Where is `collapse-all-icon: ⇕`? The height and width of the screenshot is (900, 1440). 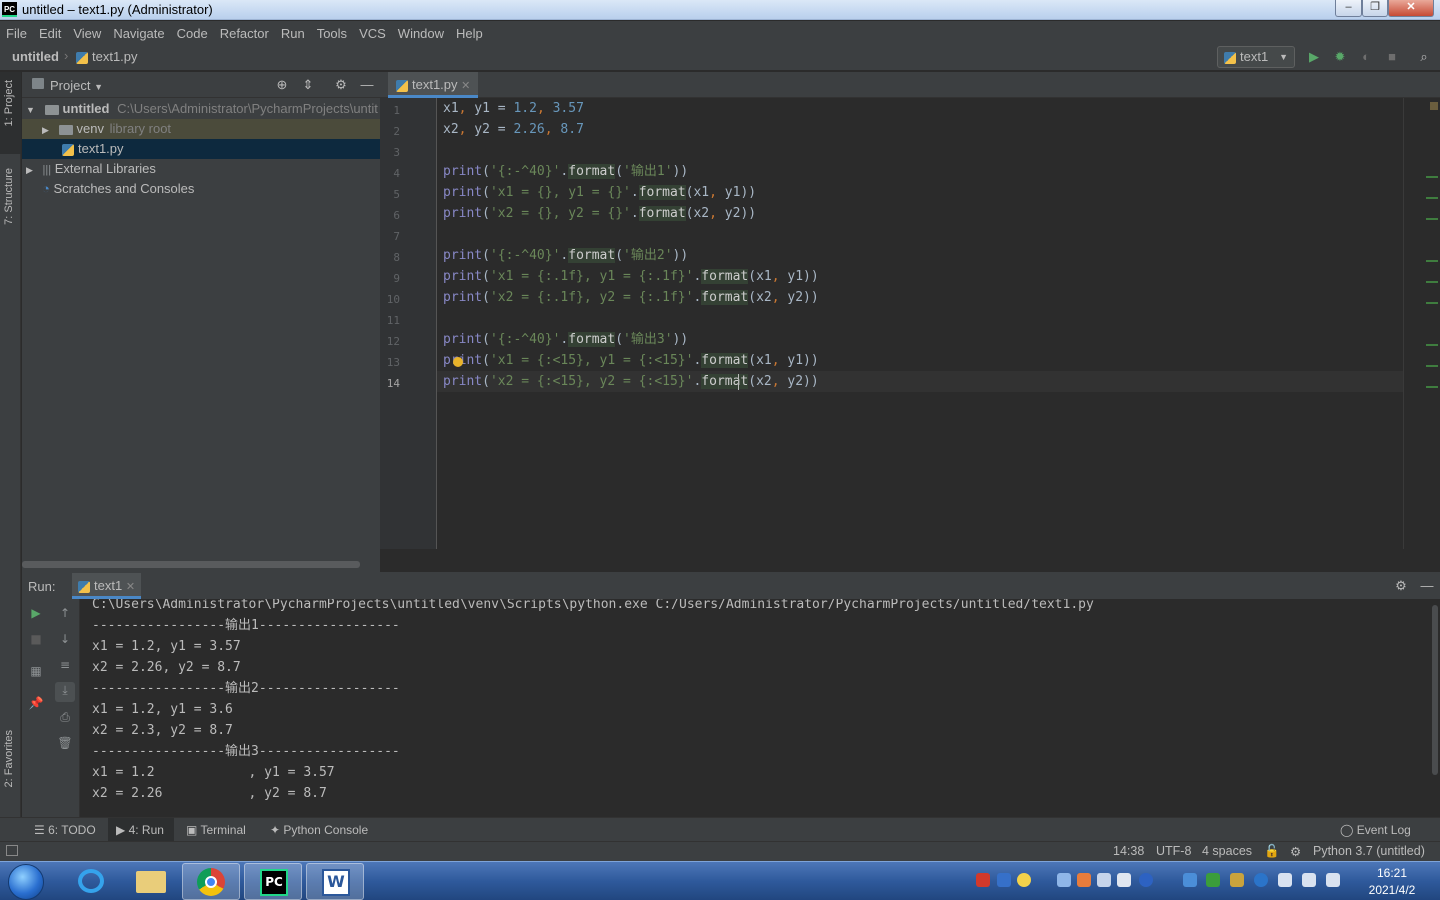
collapse-all-icon: ⇕ is located at coordinates (308, 85).